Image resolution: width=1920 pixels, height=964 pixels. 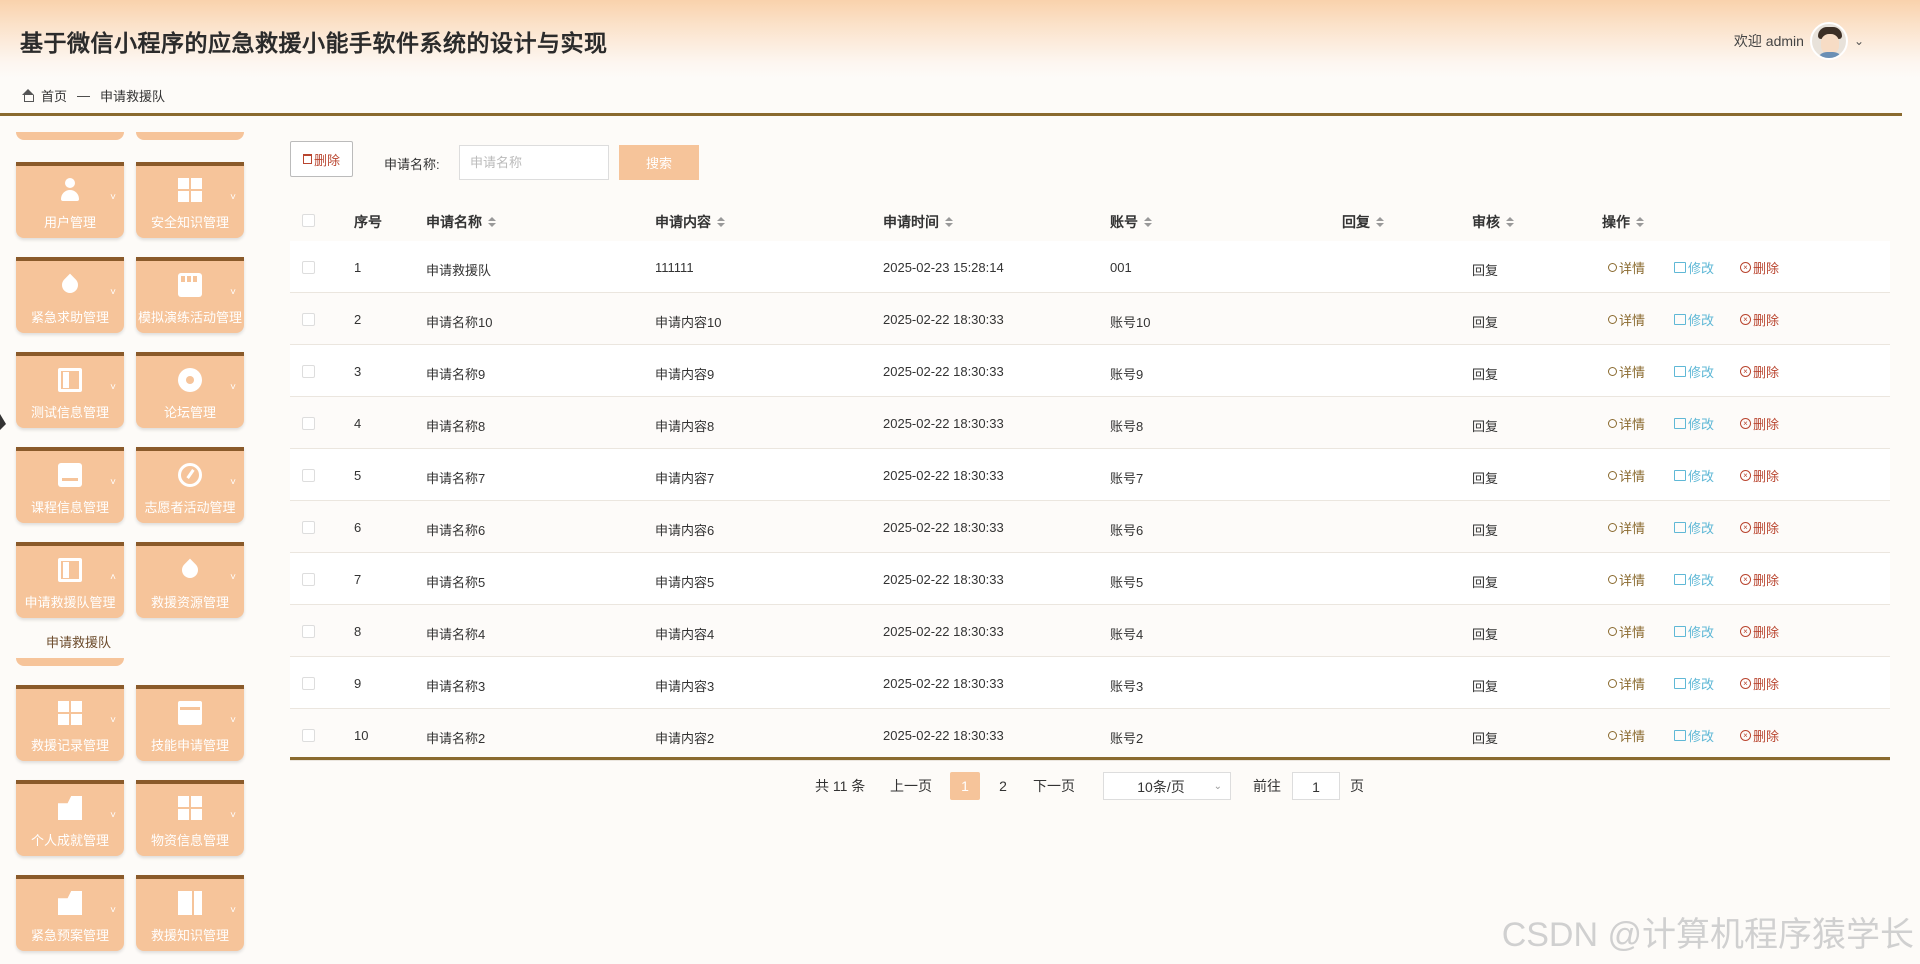 What do you see at coordinates (190, 580) in the screenshot?
I see `sidebar-item-10: 救援资源管理 ˅` at bounding box center [190, 580].